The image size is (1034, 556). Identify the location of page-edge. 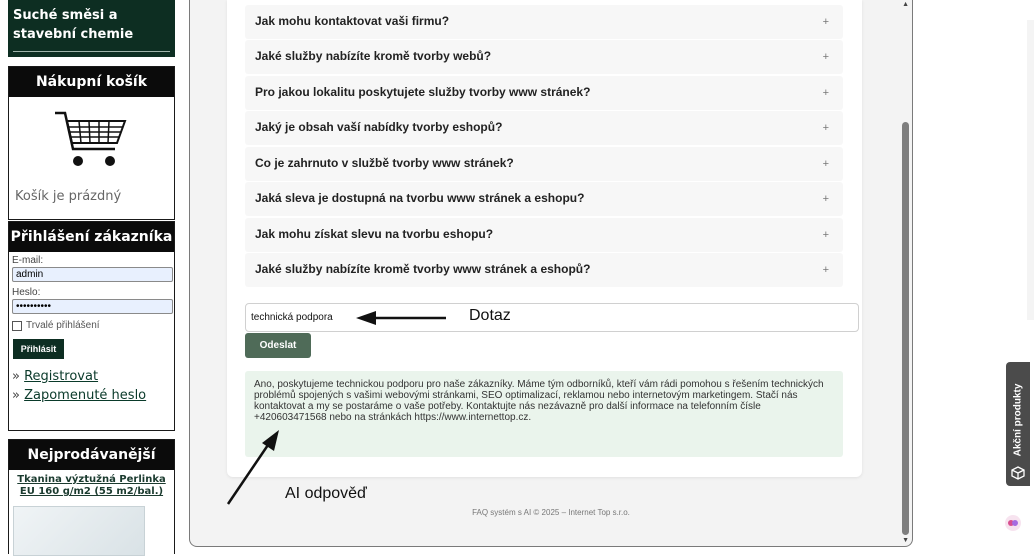
(1030, 170).